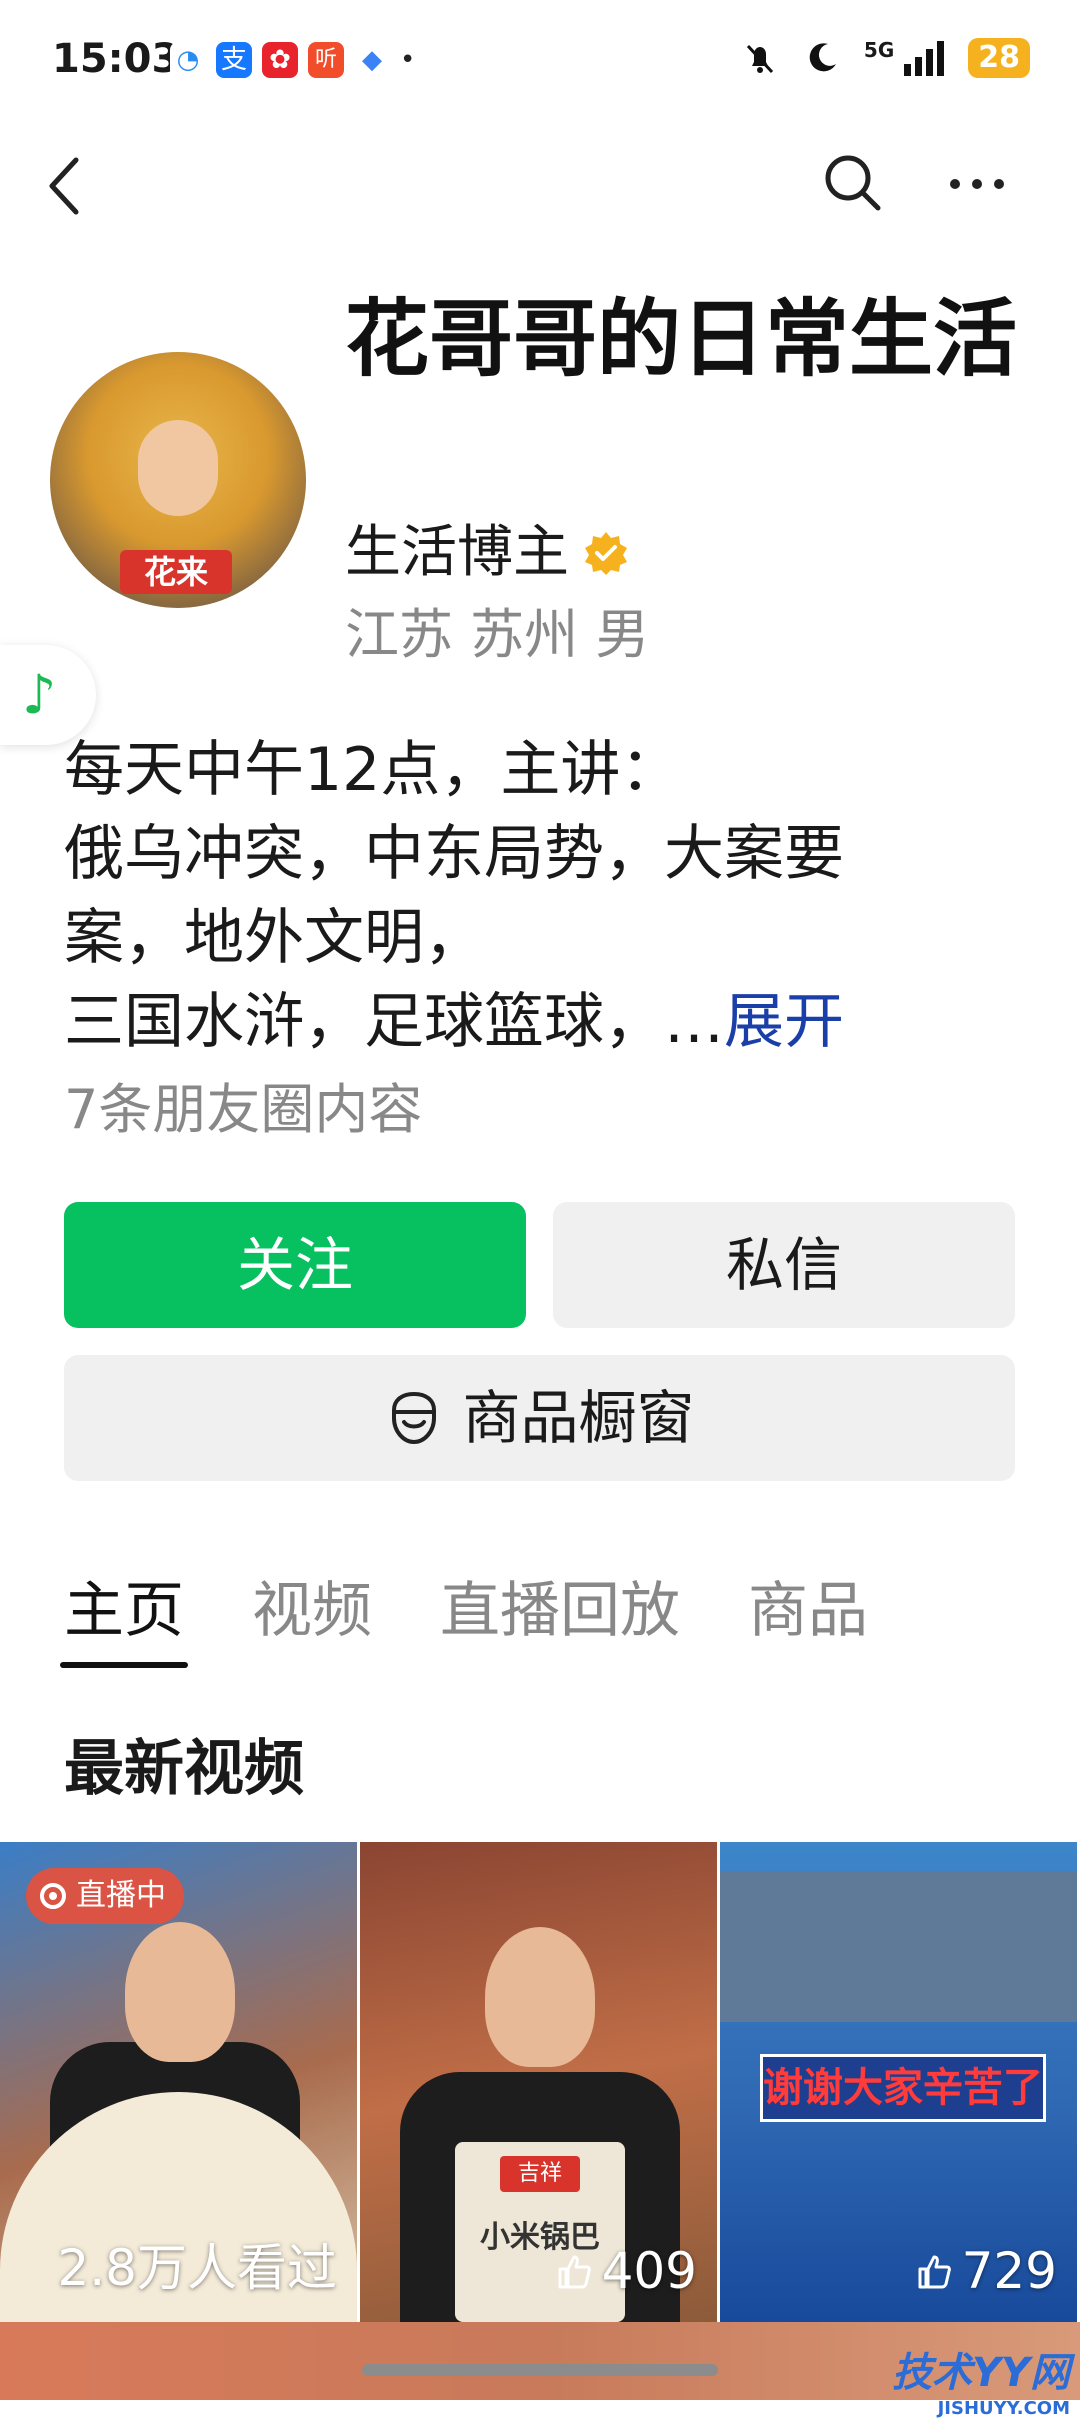 The image size is (1080, 2419). Describe the element at coordinates (124, 1665) in the screenshot. I see `tab-active-indicator` at that location.